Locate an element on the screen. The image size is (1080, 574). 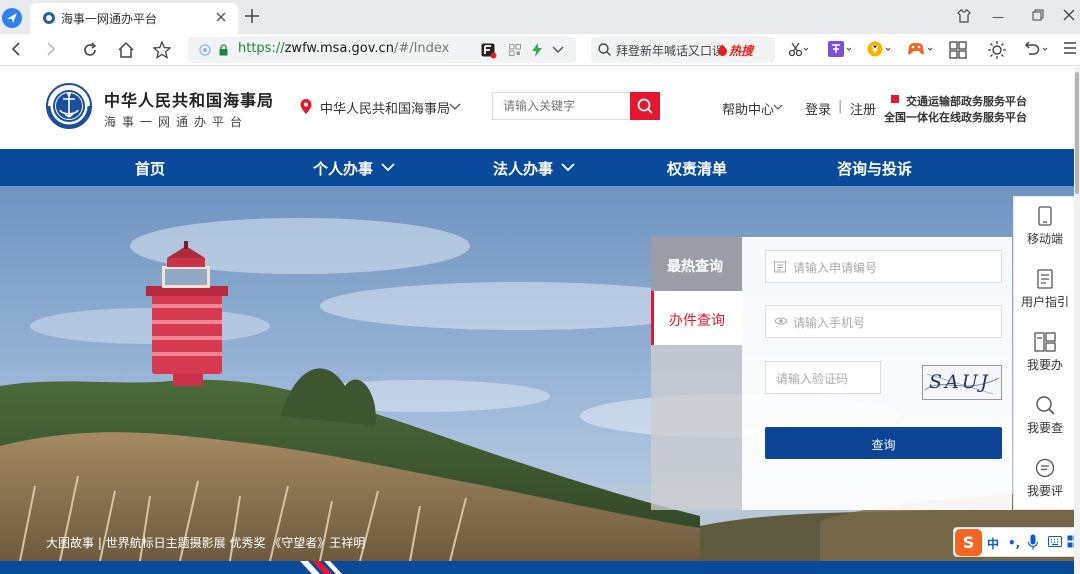
application-number-placeholder: 请输入申请编号 is located at coordinates (835, 268).